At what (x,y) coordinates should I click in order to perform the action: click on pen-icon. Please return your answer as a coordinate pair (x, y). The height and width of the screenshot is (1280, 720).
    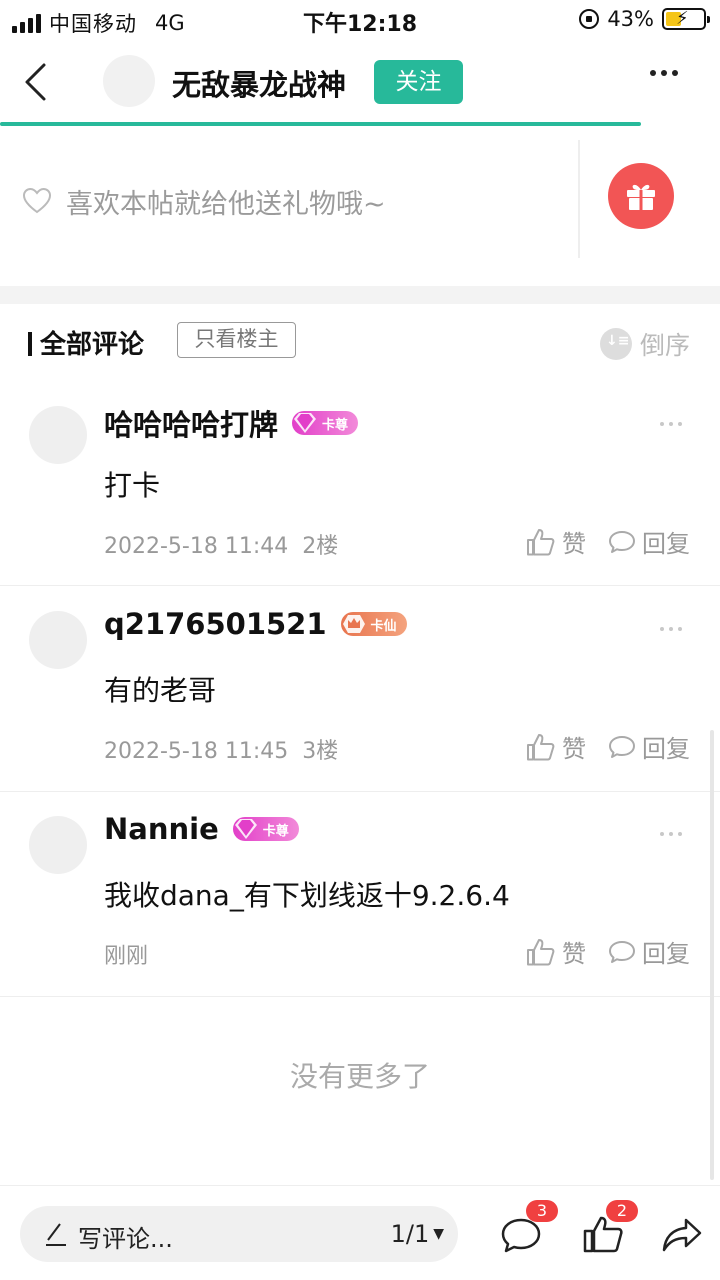
    Looking at the image, I should click on (56, 1234).